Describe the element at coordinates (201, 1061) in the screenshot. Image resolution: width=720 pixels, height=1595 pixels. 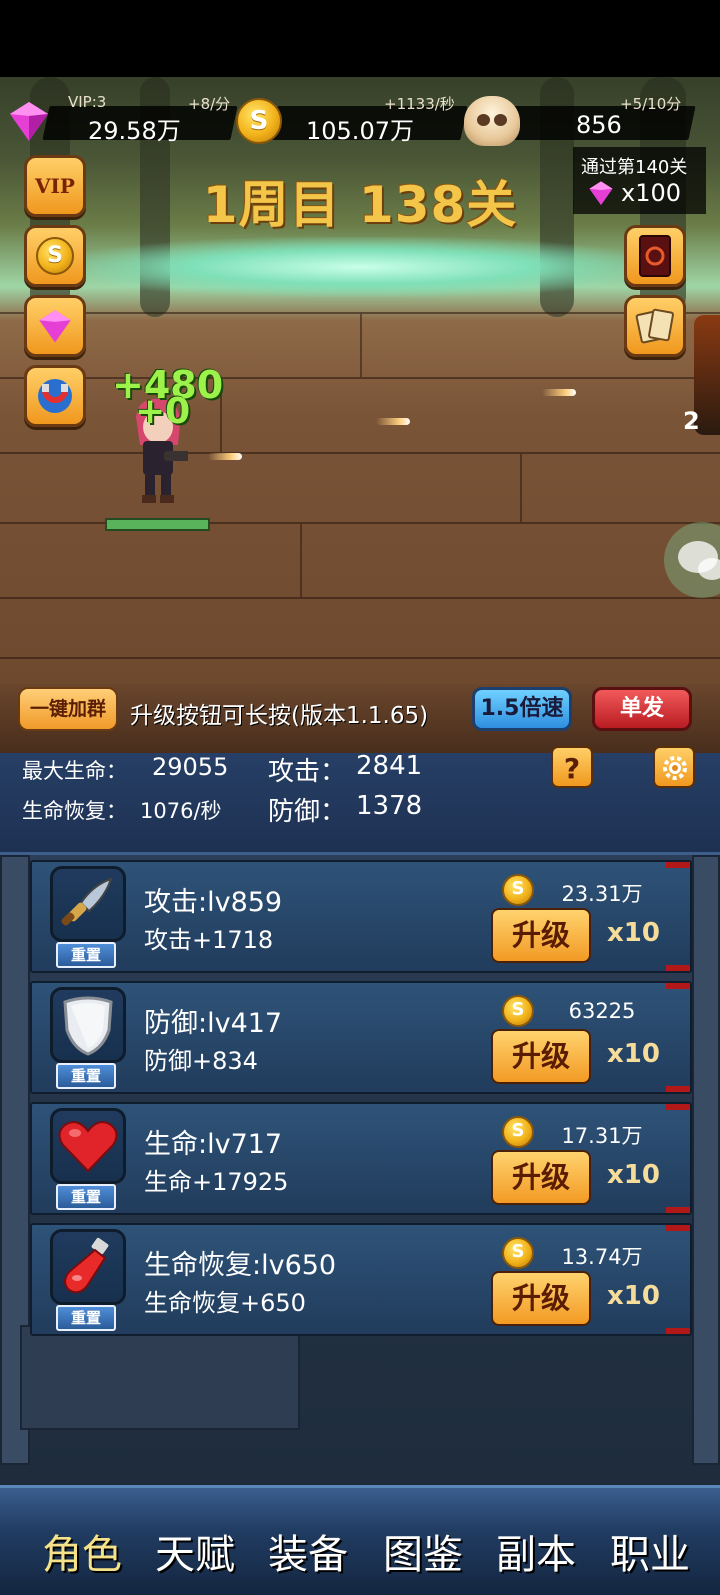
I see `upgrade-desc: 防御+834` at that location.